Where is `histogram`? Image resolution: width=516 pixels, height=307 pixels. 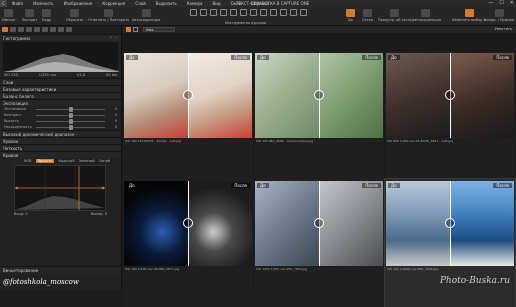
histogram is located at coordinates (61, 57).